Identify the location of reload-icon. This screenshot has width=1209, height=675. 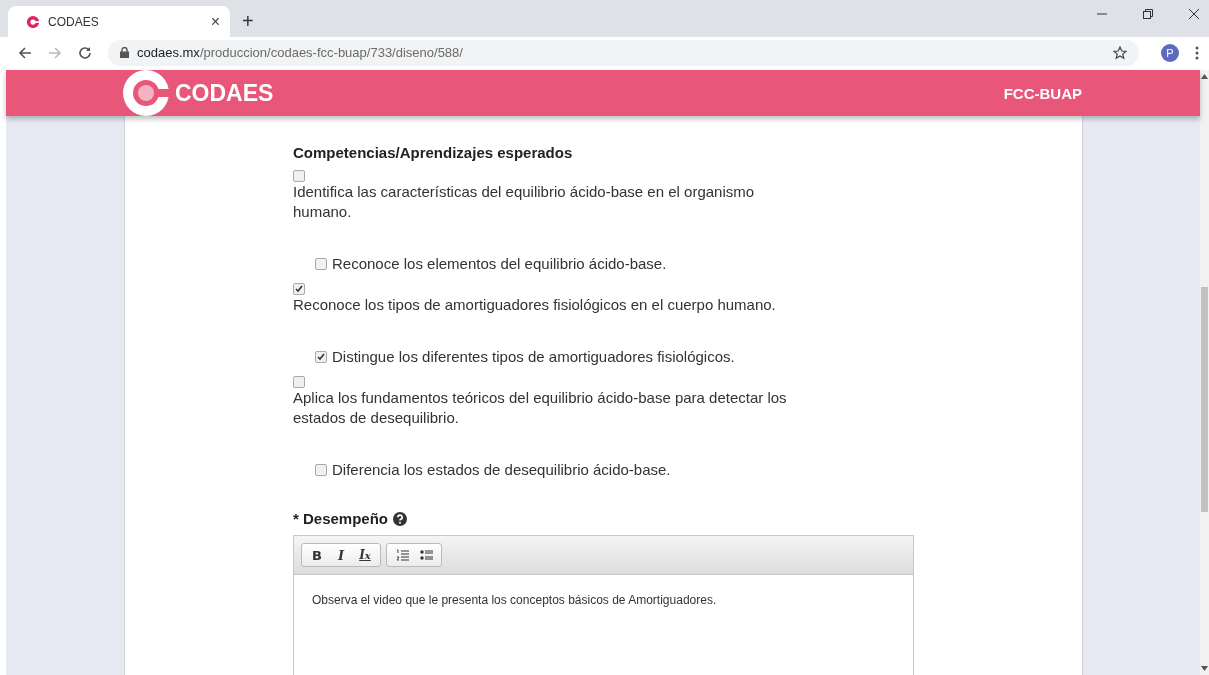
(85, 52).